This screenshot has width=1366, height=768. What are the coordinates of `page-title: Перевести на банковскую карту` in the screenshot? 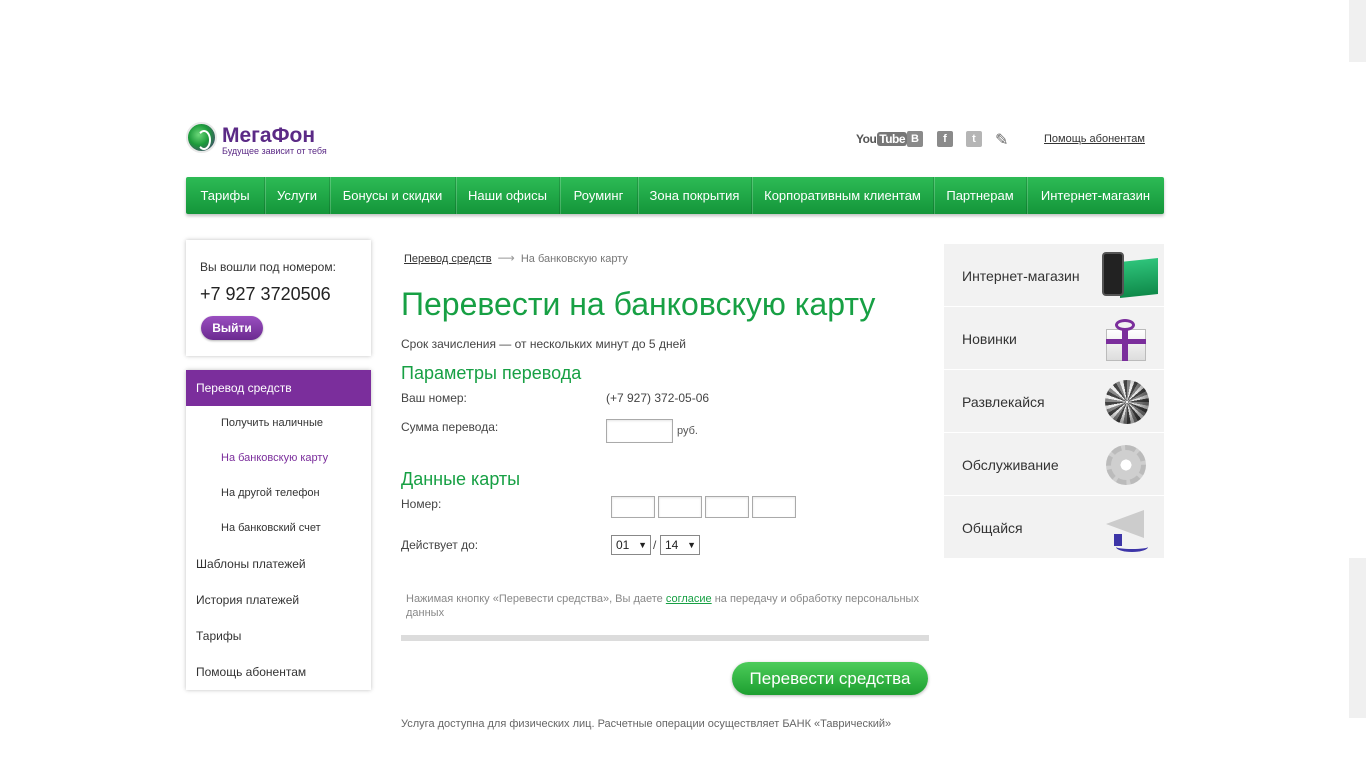 It's located at (638, 304).